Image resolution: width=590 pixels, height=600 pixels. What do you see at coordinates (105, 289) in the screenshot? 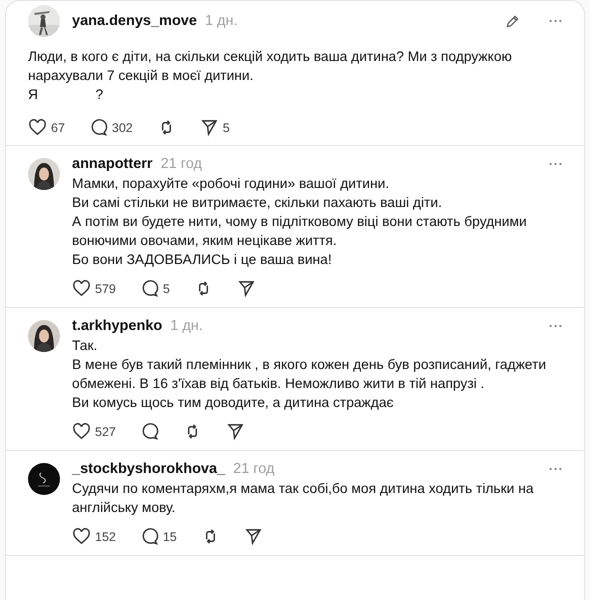
I see `like-count: 579` at bounding box center [105, 289].